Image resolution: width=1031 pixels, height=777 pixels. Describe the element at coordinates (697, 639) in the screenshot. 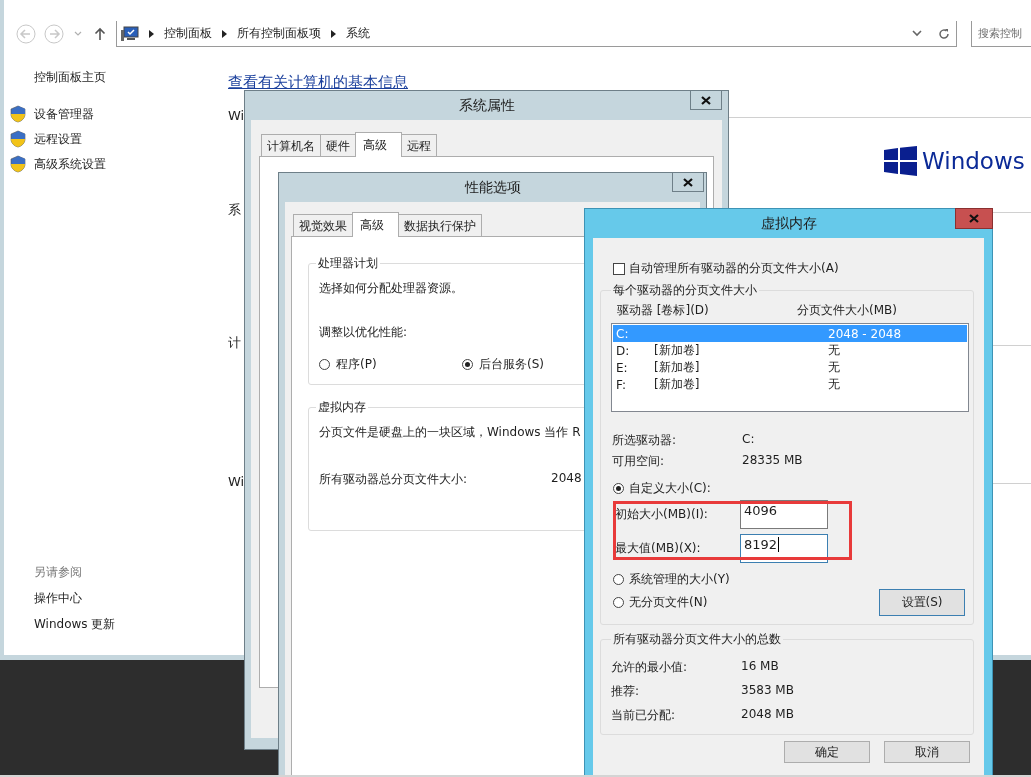

I see `group-title: 所有驱动器分页文件大小的总数` at that location.